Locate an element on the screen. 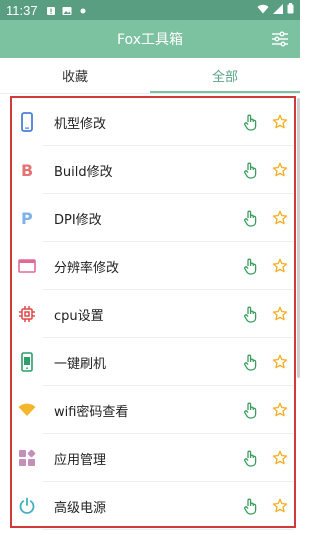  power-icon is located at coordinates (27, 506).